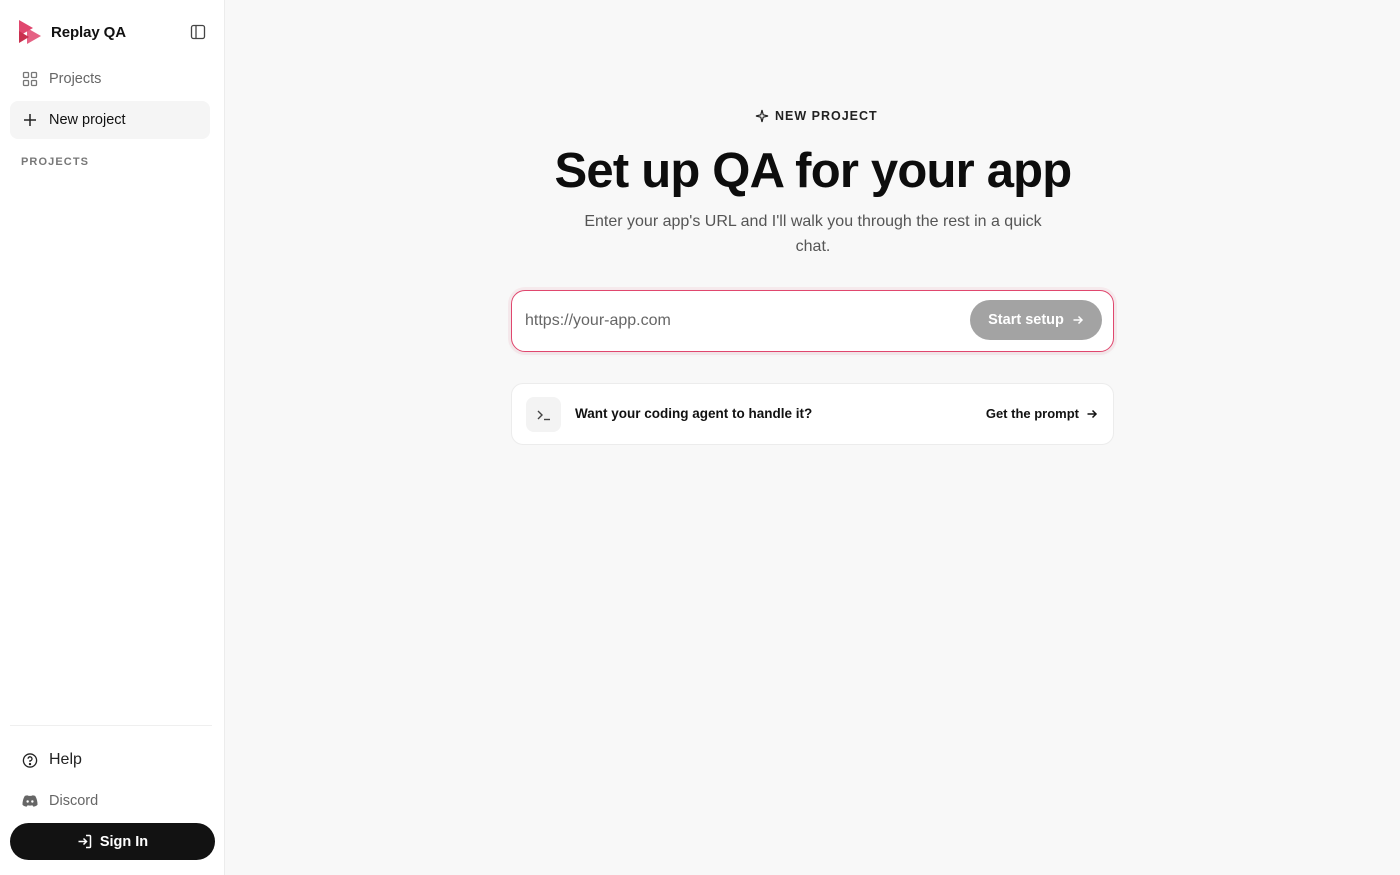 This screenshot has width=1400, height=875. Describe the element at coordinates (543, 414) in the screenshot. I see `terminal-icon` at that location.